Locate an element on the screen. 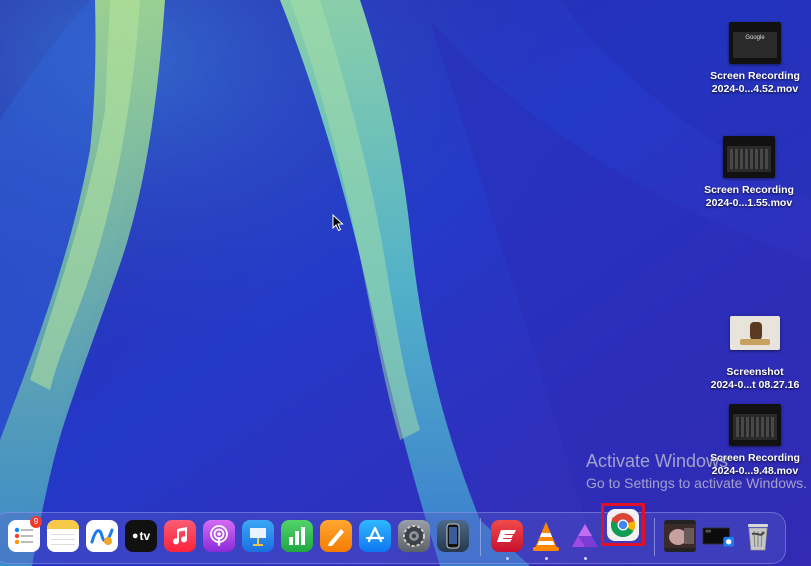 The image size is (811, 566). file-name: Screen Recording 2024-0...1.55.mov is located at coordinates (749, 197).